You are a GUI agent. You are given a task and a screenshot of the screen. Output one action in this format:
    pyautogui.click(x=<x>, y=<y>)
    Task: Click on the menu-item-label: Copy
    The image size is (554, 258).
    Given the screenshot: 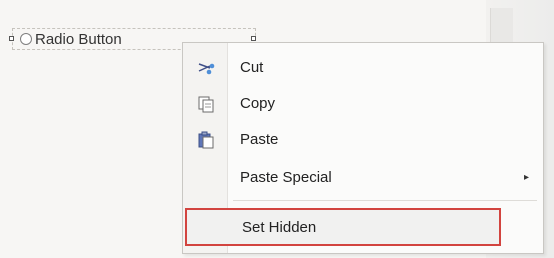 What is the action you would take?
    pyautogui.click(x=258, y=103)
    